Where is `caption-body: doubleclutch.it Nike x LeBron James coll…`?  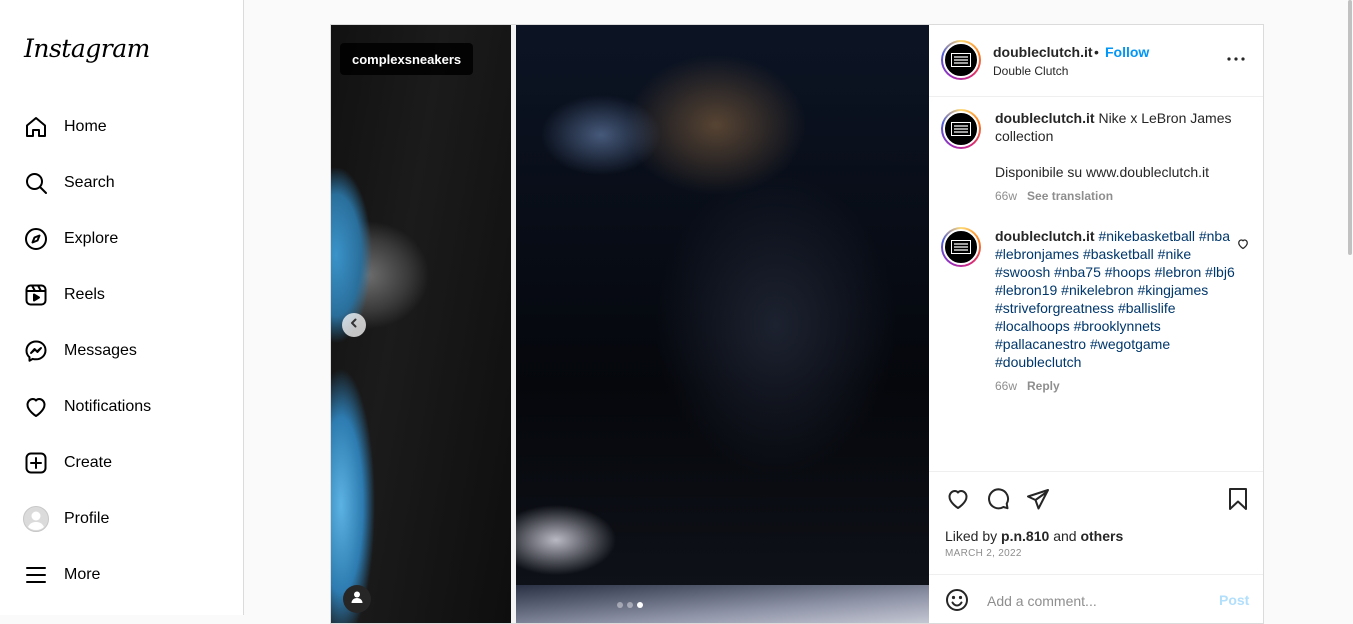 caption-body: doubleclutch.it Nike x LeBron James coll… is located at coordinates (1115, 157).